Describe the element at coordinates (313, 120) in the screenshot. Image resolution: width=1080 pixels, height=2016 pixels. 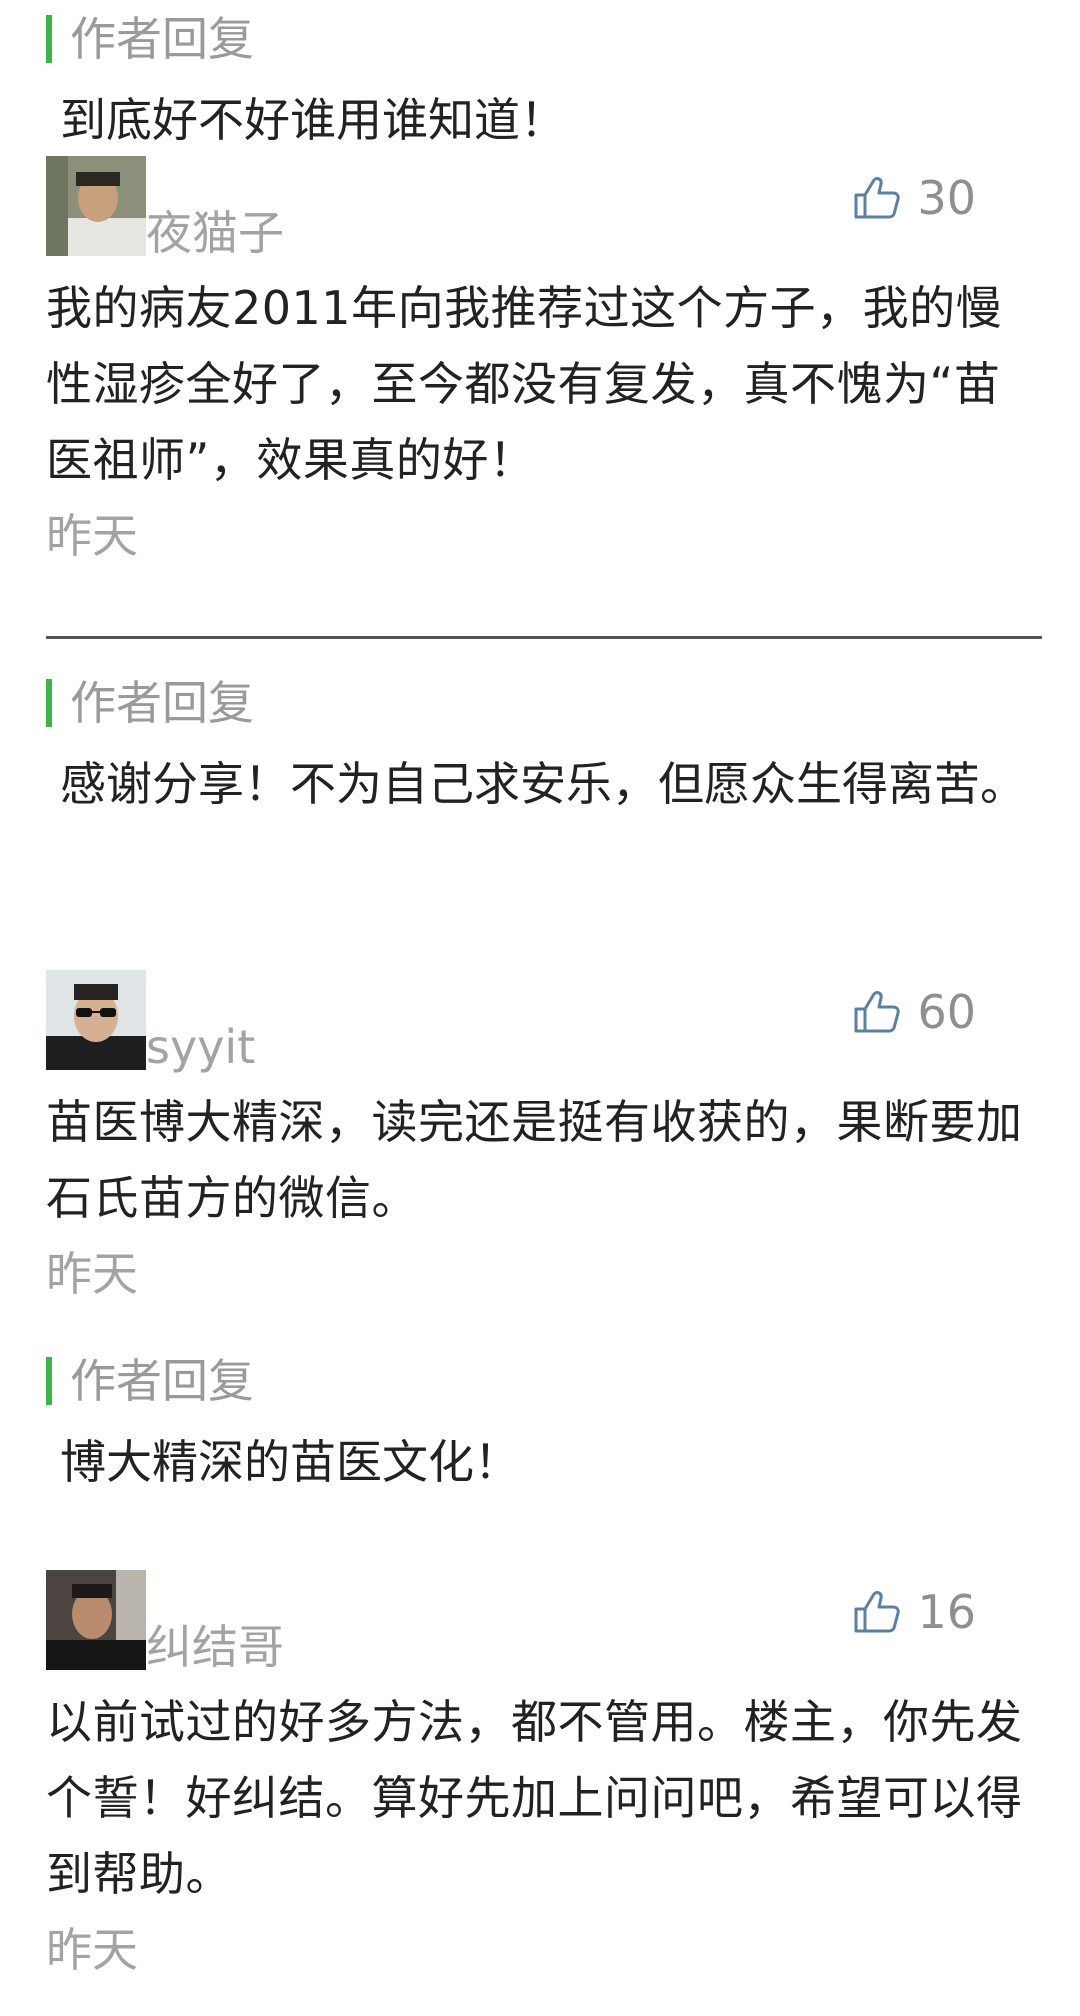
I see `author-reply-text: 到底好不好谁用谁知道！` at that location.